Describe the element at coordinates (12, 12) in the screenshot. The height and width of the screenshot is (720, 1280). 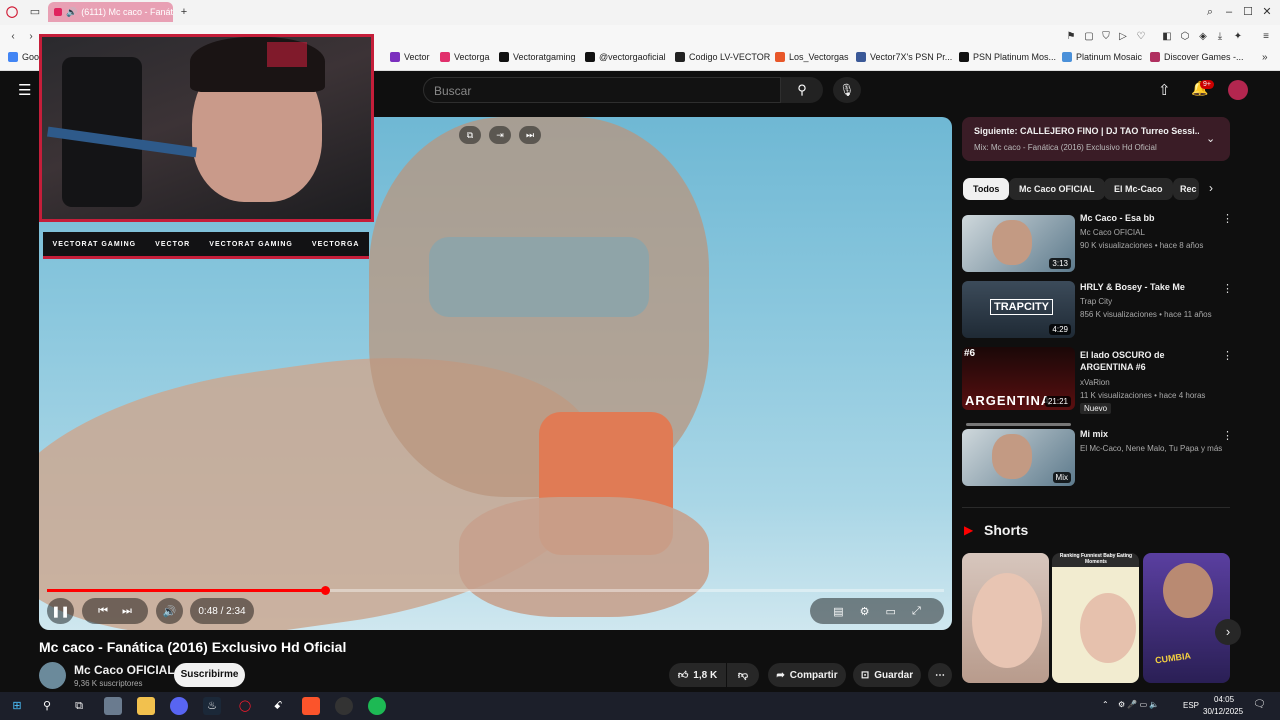
I see `opera-logo-icon: ◯` at that location.